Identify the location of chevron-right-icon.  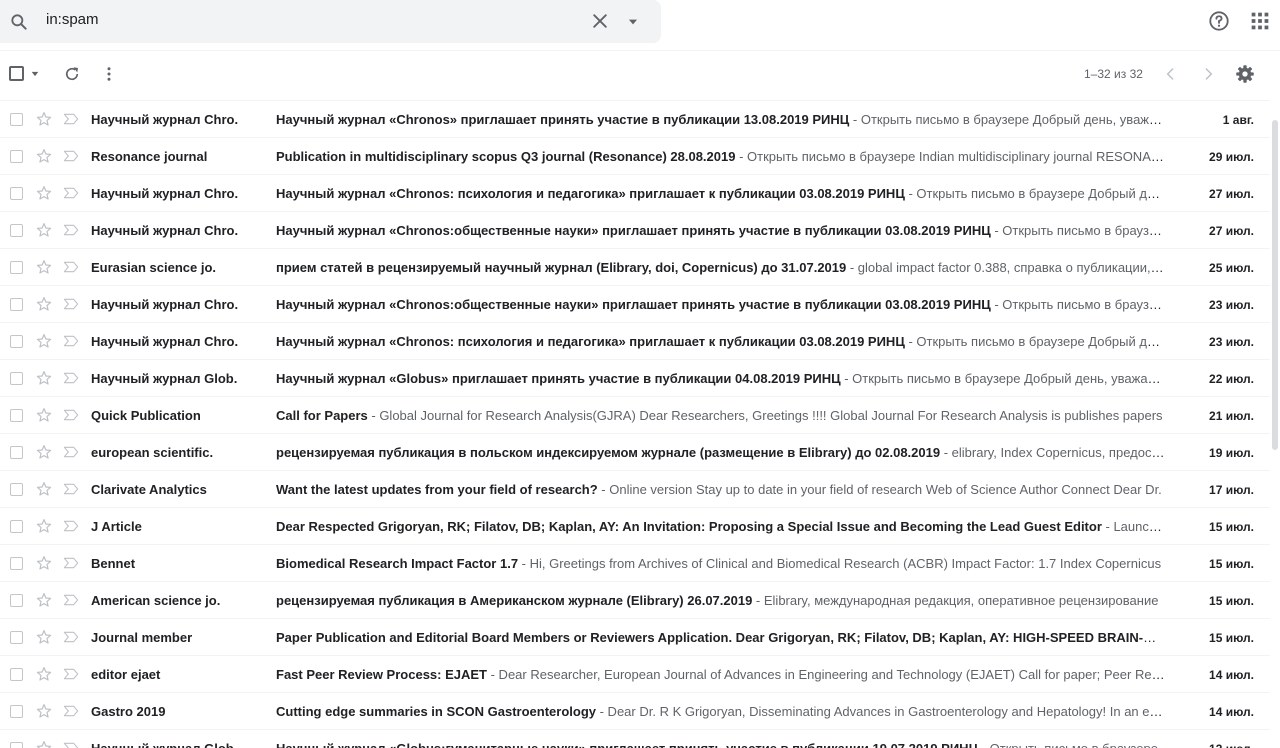
(1208, 74).